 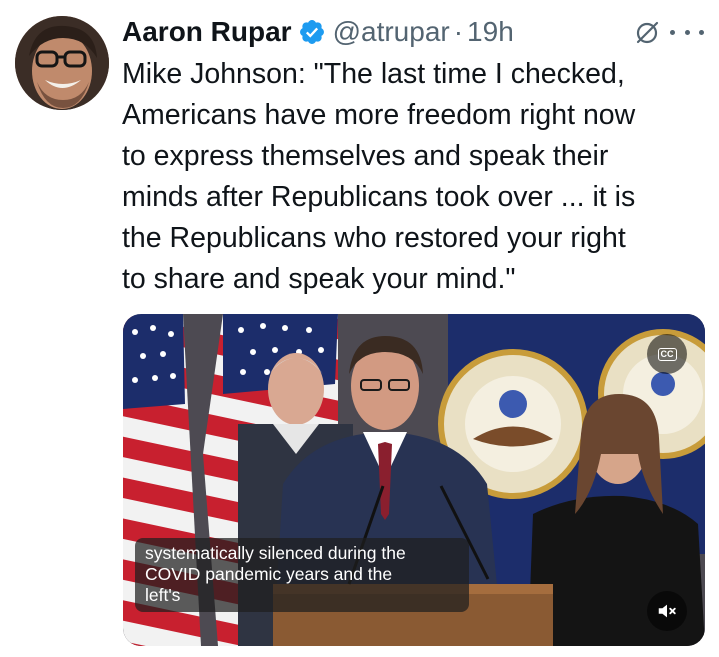 What do you see at coordinates (391, 32) in the screenshot?
I see `author-handle: @atrupar` at bounding box center [391, 32].